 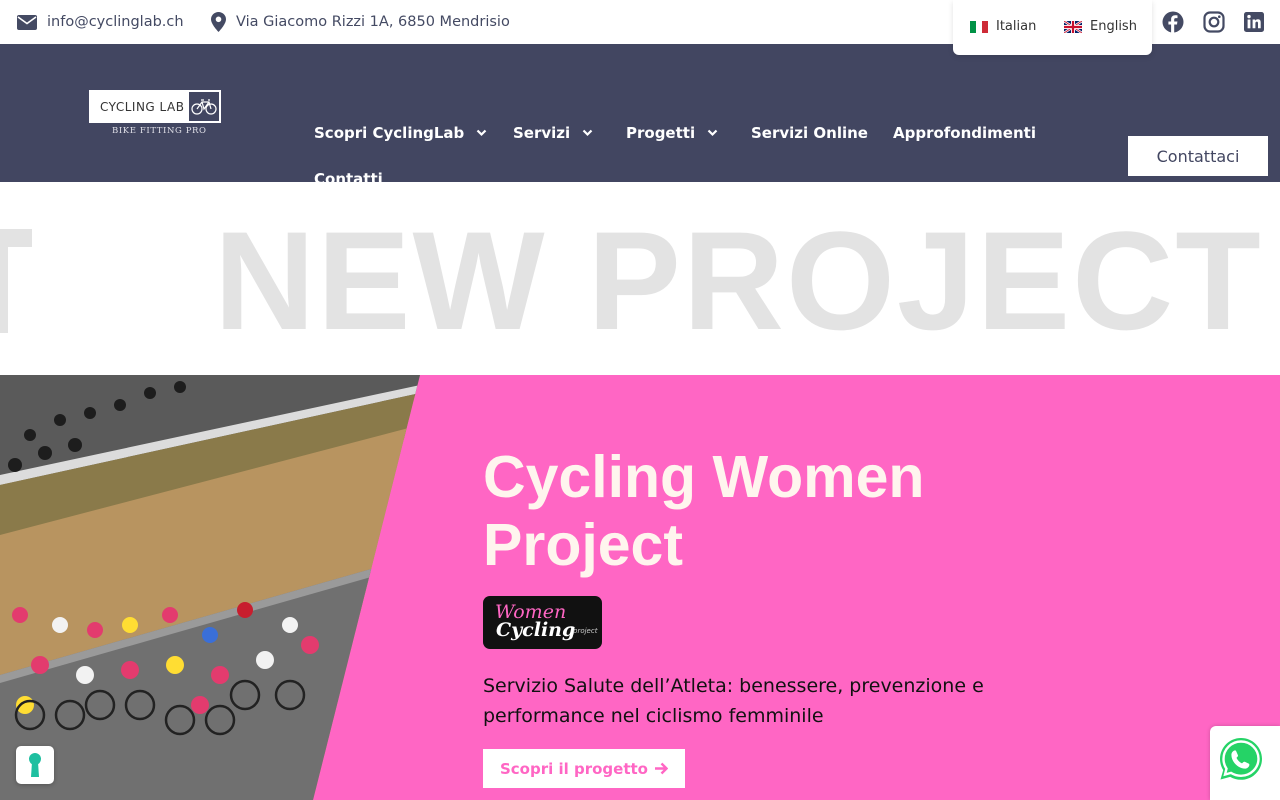 I want to click on nav-servizi-online: Servizi Online, so click(x=809, y=133).